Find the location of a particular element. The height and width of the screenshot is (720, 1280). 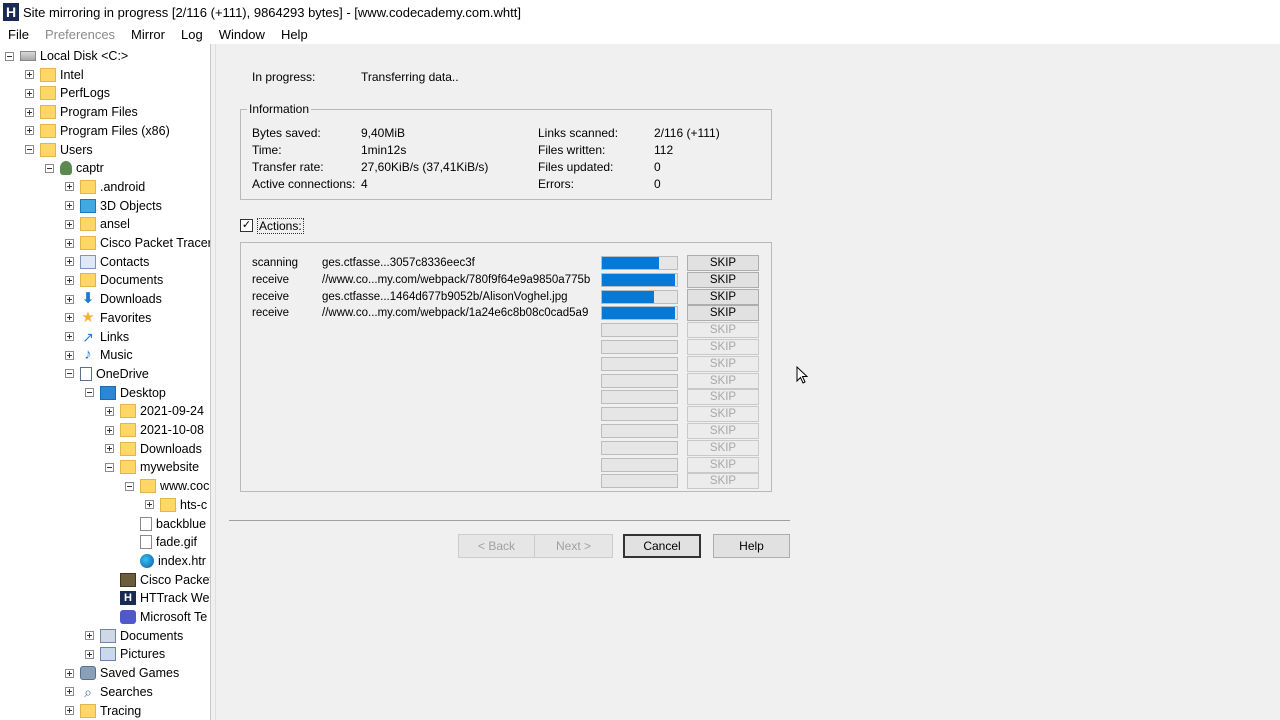

time-label: Time: is located at coordinates (267, 150).